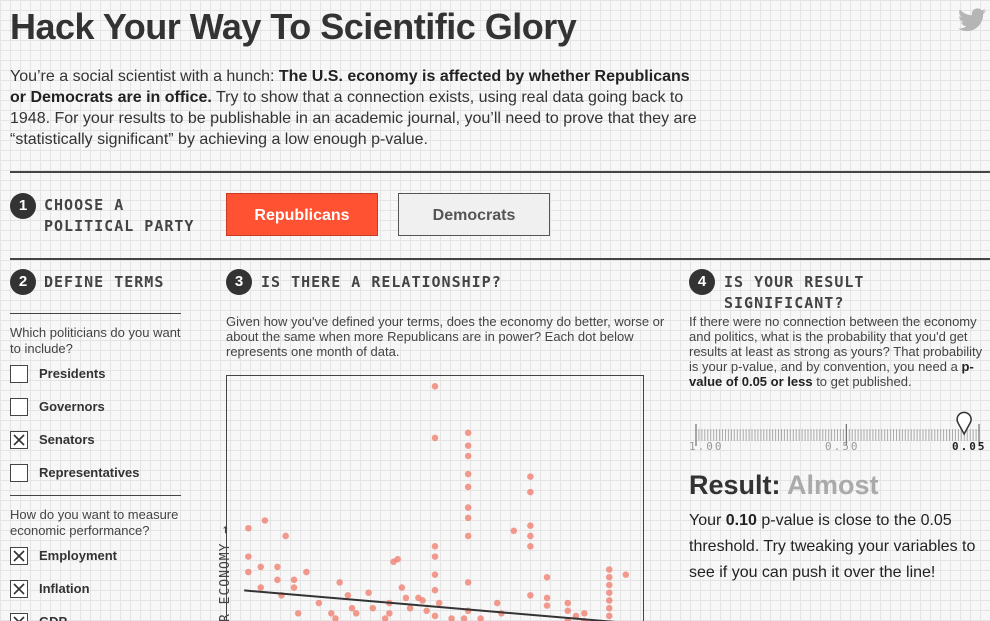 This screenshot has width=990, height=621. What do you see at coordinates (964, 423) in the screenshot?
I see `p-value-marker-icon` at bounding box center [964, 423].